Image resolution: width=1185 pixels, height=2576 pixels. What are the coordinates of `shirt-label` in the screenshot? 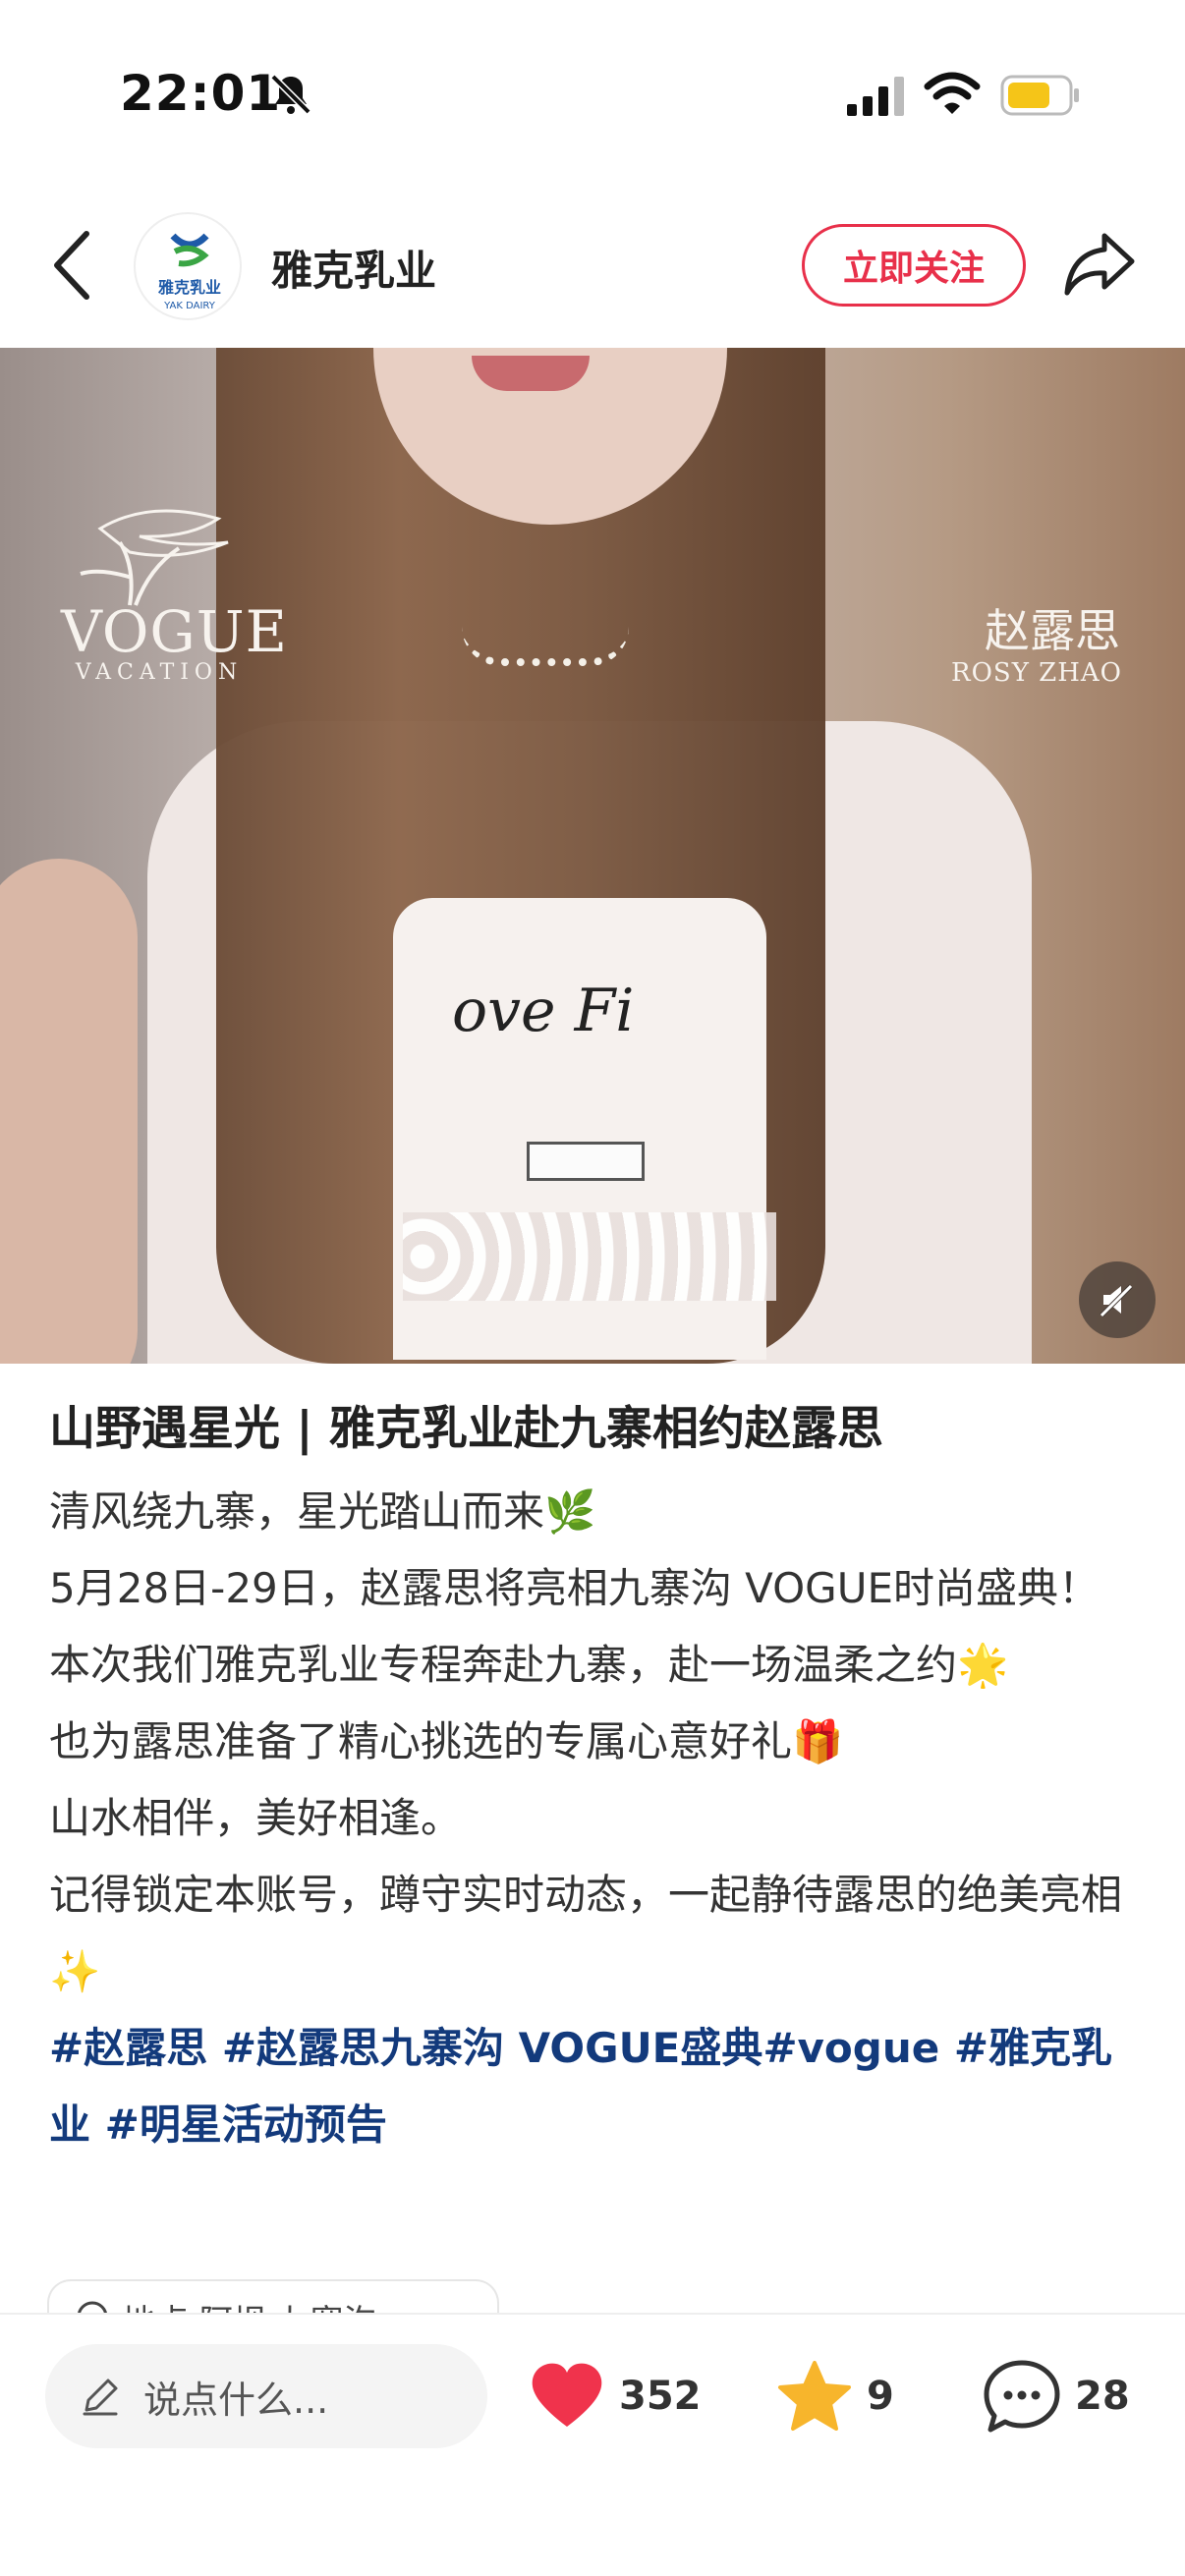 It's located at (586, 1161).